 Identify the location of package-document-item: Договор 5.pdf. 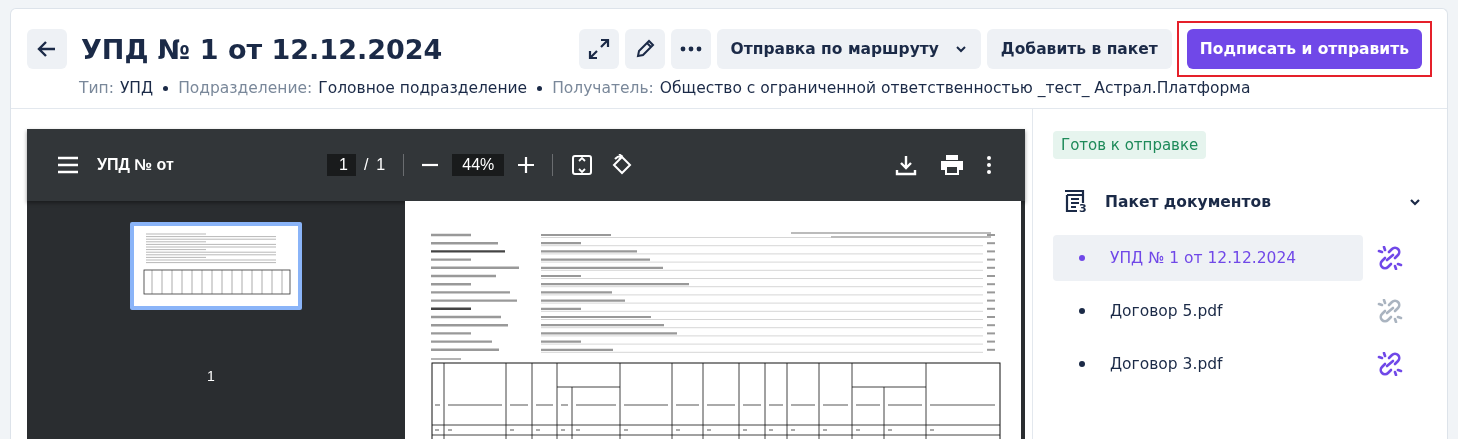
(1208, 310).